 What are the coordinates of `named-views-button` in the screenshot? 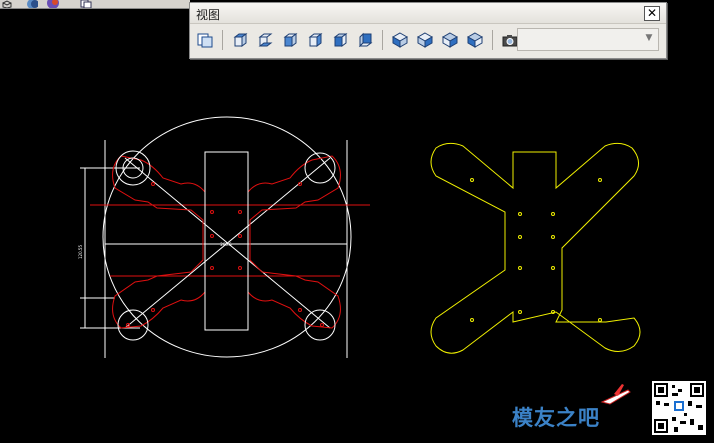 It's located at (205, 40).